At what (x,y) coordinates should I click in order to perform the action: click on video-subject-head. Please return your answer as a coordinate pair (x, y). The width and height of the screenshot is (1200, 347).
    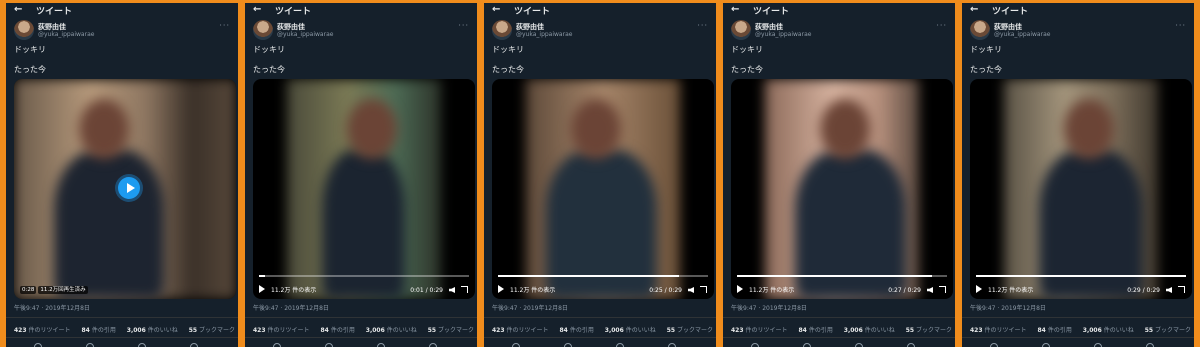
    Looking at the image, I should click on (1089, 129).